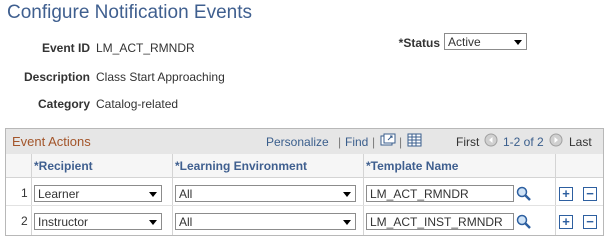 The height and width of the screenshot is (240, 608). What do you see at coordinates (523, 142) in the screenshot?
I see `page-range: 1-2 of 2` at bounding box center [523, 142].